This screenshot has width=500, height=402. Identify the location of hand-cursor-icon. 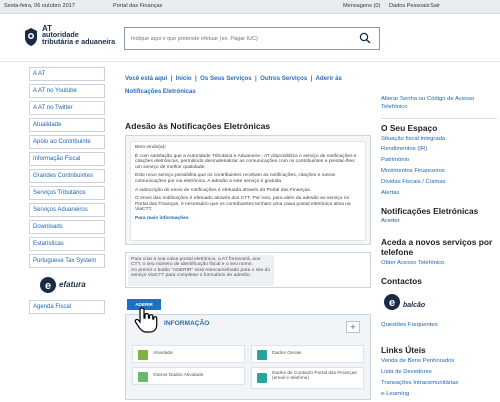
(146, 320).